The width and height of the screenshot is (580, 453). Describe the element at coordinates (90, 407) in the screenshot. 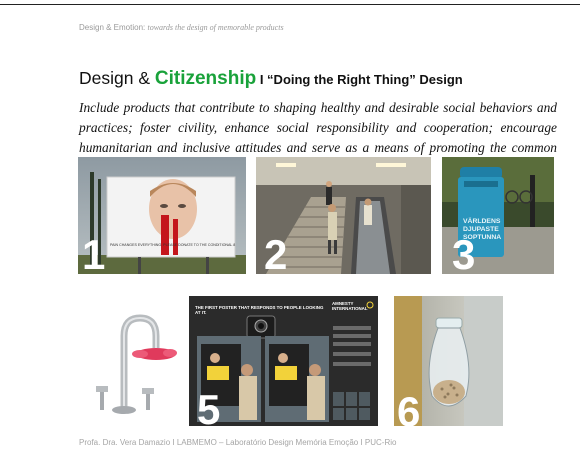

I see `photo-number-4: 4` at that location.